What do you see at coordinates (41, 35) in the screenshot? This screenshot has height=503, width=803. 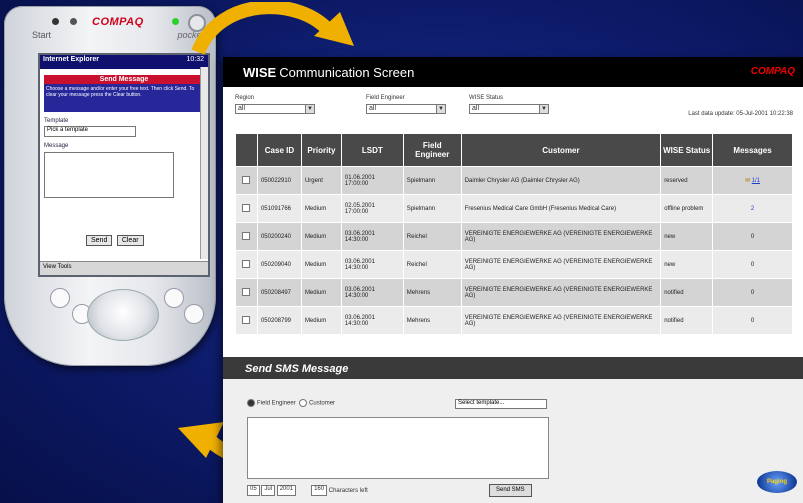 I see `start-menu-label: Start` at bounding box center [41, 35].